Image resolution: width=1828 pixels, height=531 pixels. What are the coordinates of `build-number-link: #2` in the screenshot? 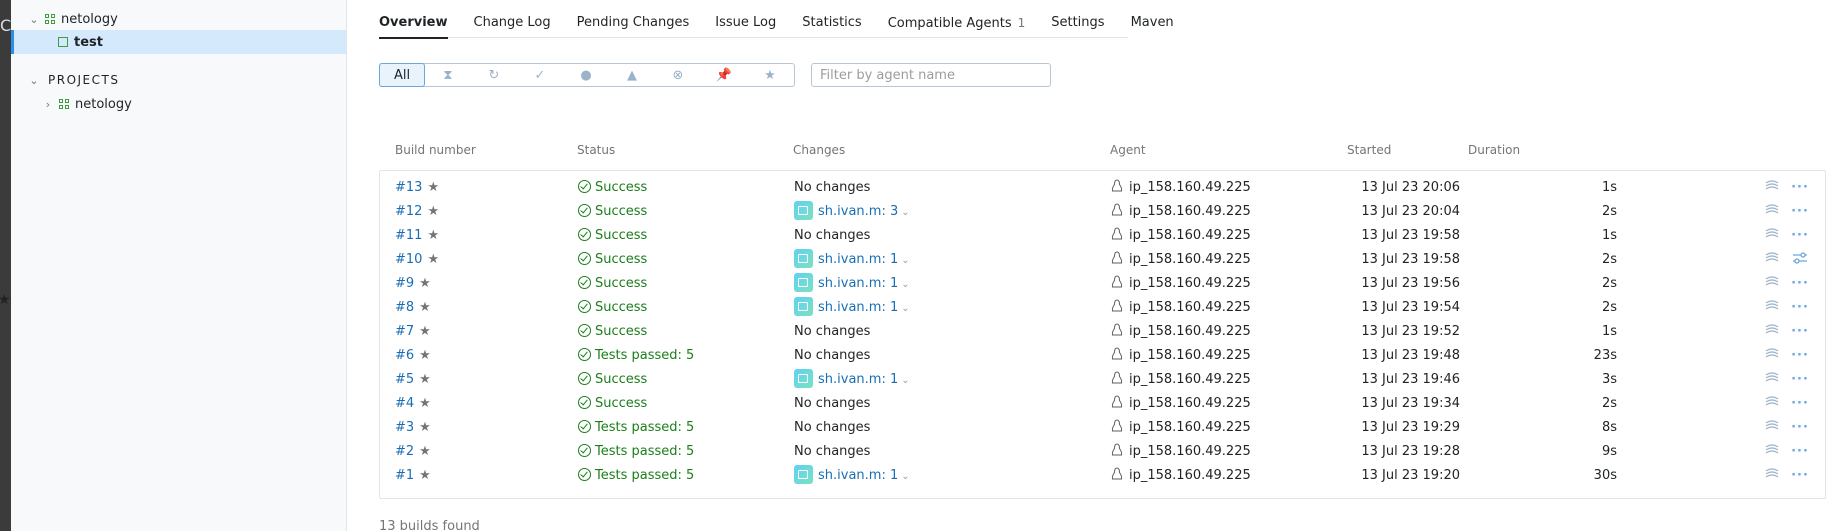 It's located at (404, 451).